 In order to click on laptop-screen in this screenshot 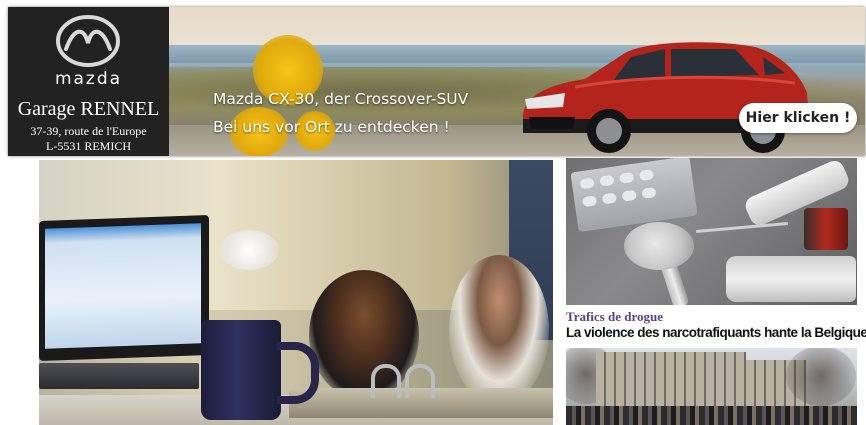, I will do `click(124, 288)`.